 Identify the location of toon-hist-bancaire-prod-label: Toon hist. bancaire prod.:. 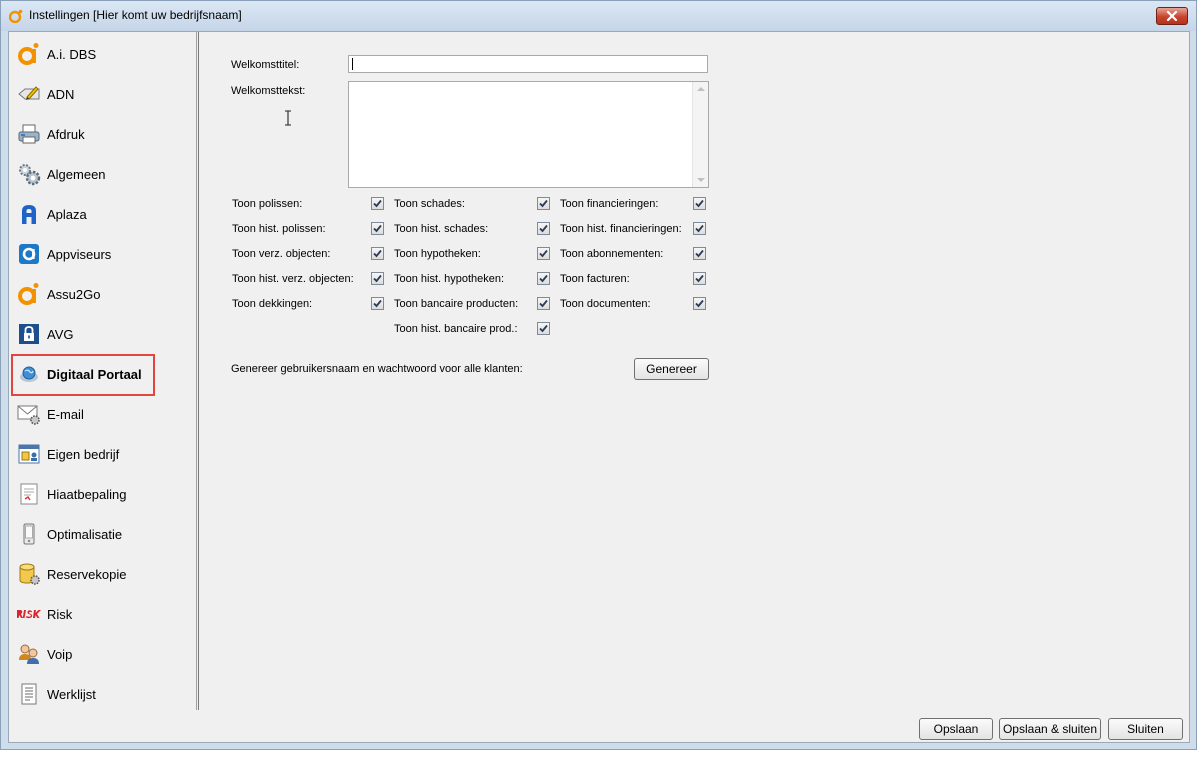
(456, 329).